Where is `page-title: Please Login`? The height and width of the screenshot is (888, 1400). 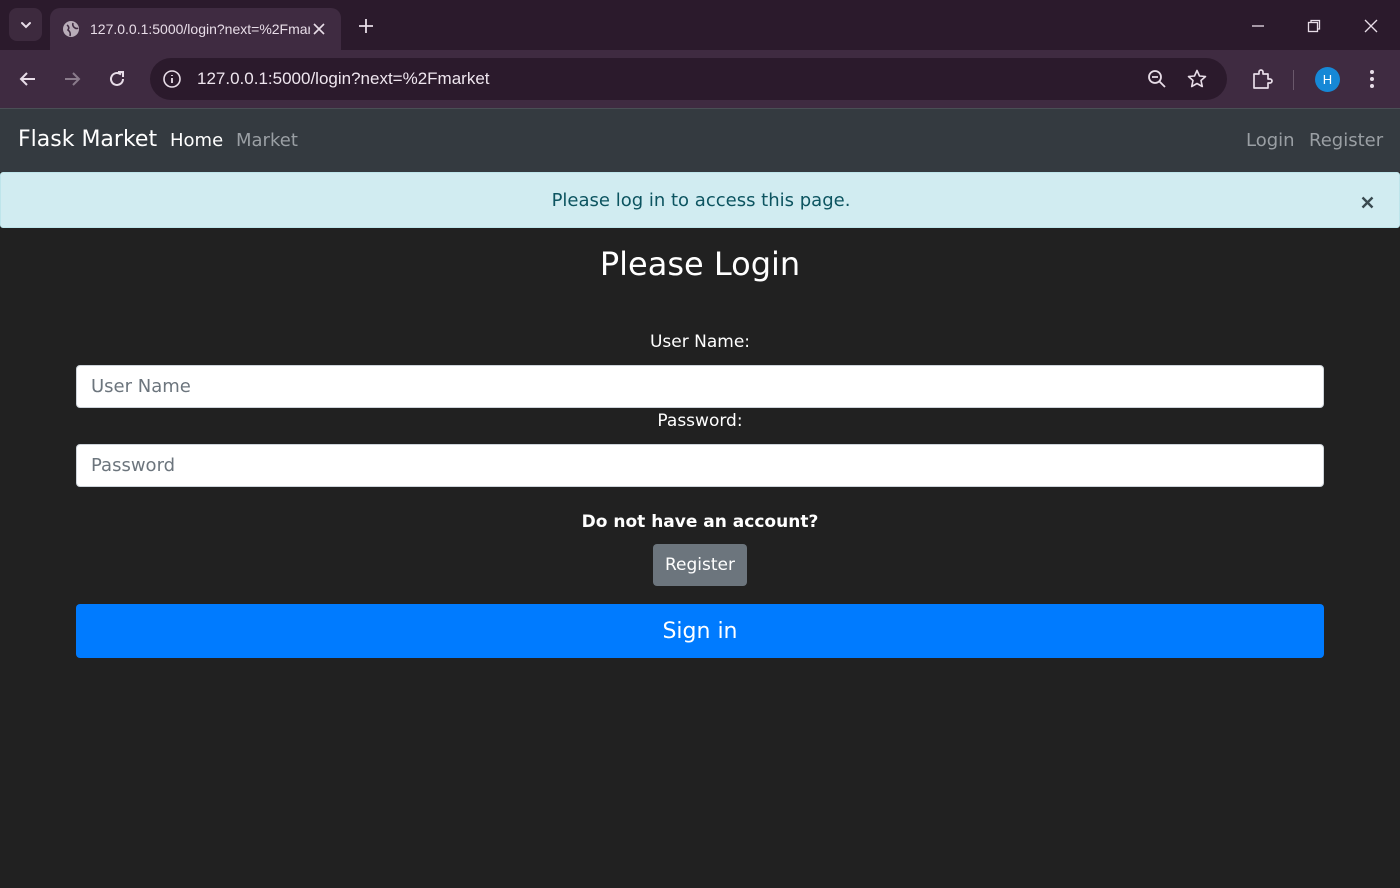 page-title: Please Login is located at coordinates (700, 264).